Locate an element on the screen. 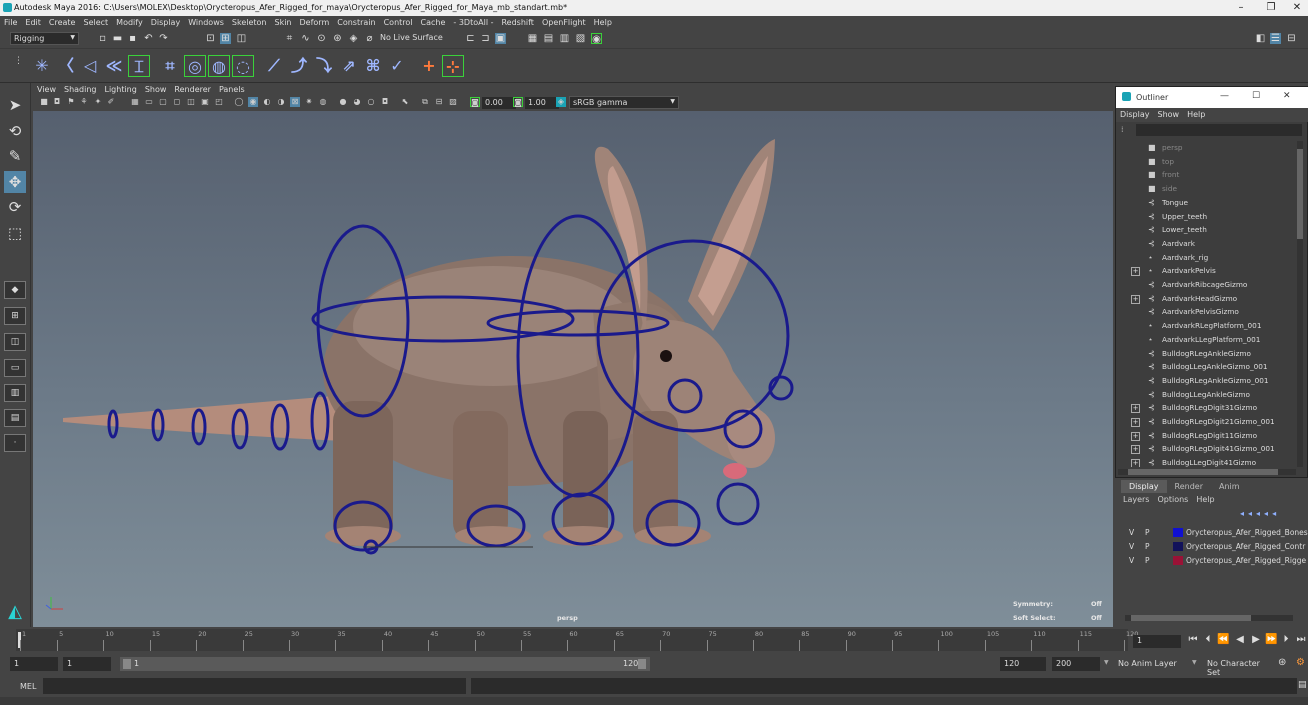  layer-scroll-thumb is located at coordinates (1191, 618).